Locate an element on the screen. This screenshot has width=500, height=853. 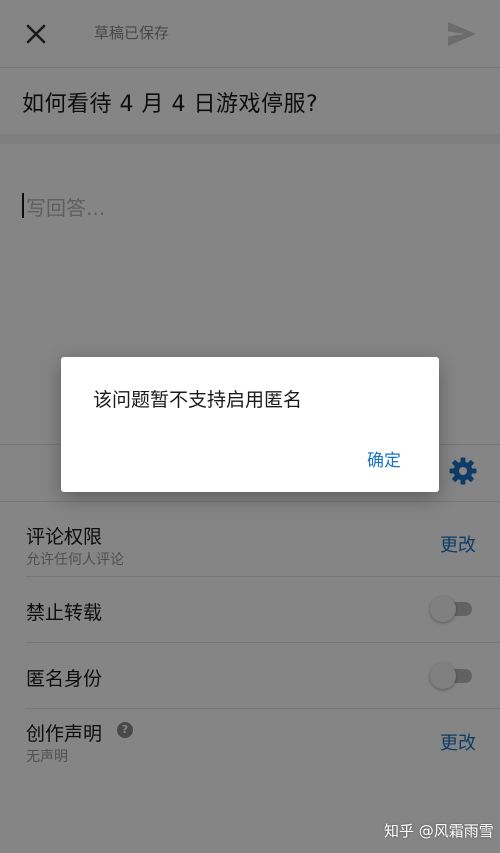
alert-dialog: 该问题暂不支持启用匿名 确定 is located at coordinates (250, 424).